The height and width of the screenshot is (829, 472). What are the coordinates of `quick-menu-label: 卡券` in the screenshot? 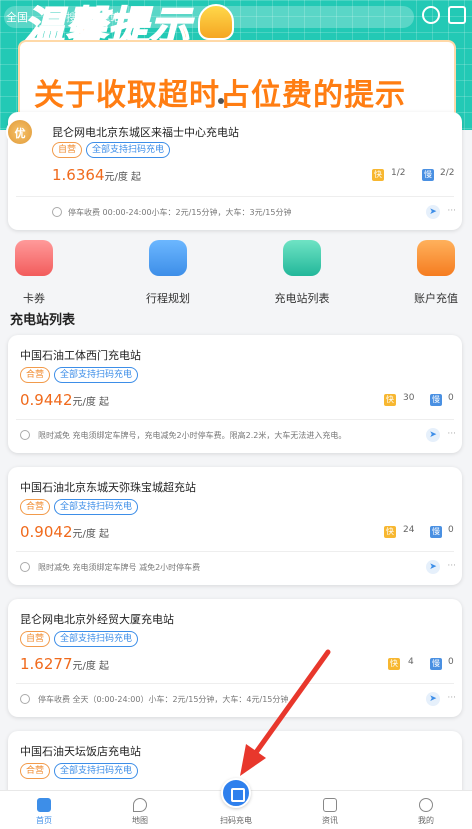 It's located at (34, 298).